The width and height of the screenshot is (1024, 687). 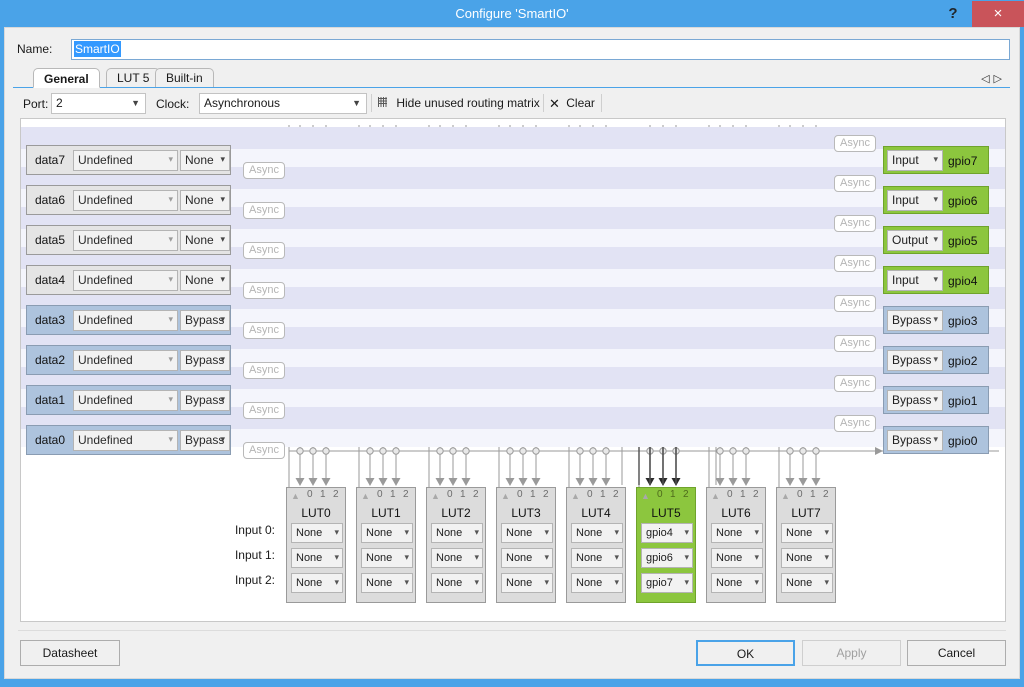 I want to click on cancel-button: Cancel, so click(x=956, y=653).